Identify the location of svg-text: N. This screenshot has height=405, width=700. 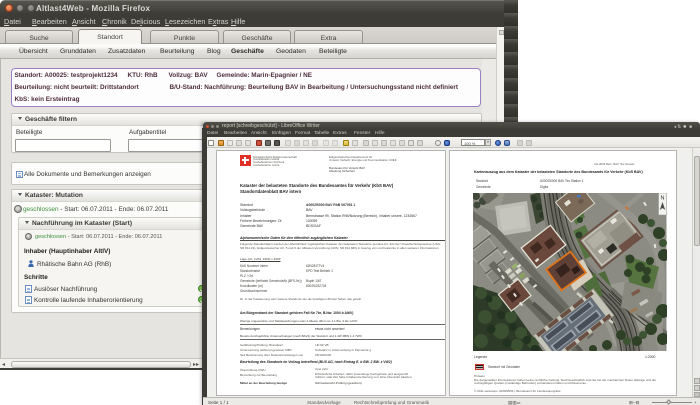
(663, 199).